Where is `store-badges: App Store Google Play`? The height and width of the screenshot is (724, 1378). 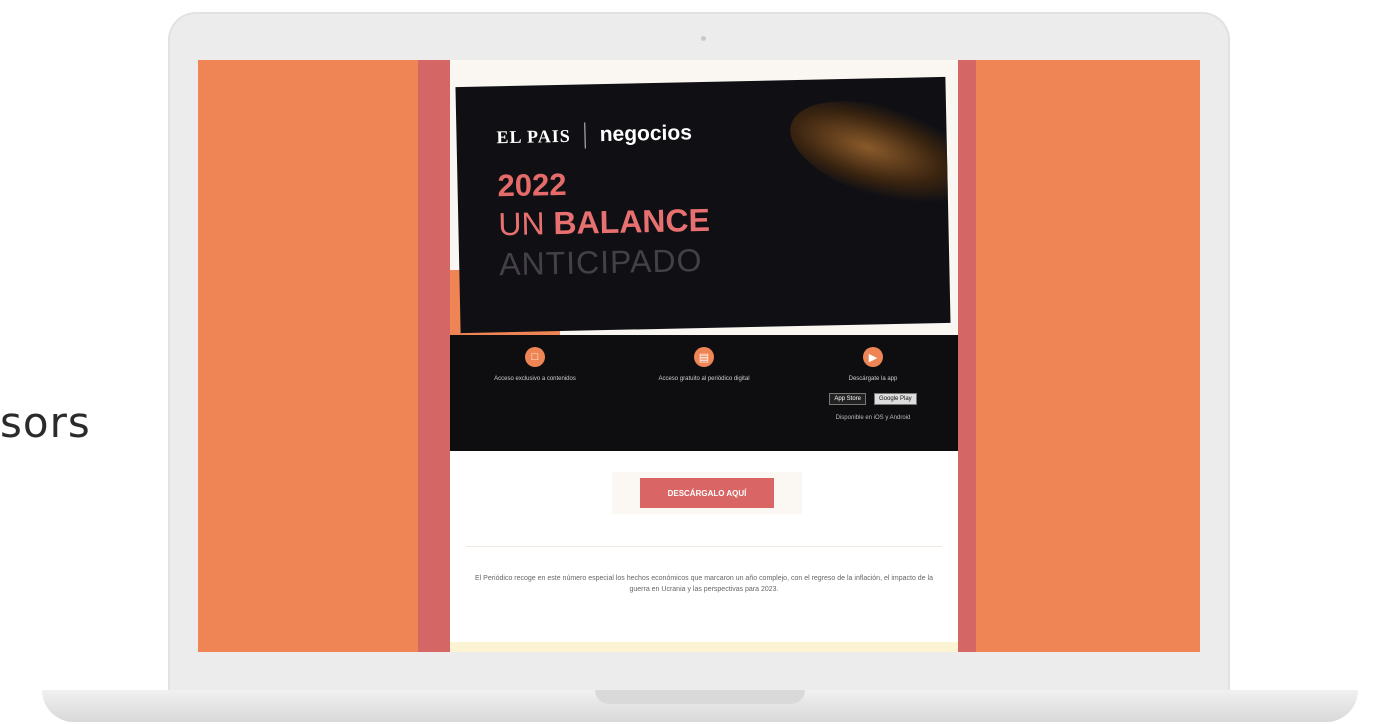
store-badges: App Store Google Play is located at coordinates (873, 399).